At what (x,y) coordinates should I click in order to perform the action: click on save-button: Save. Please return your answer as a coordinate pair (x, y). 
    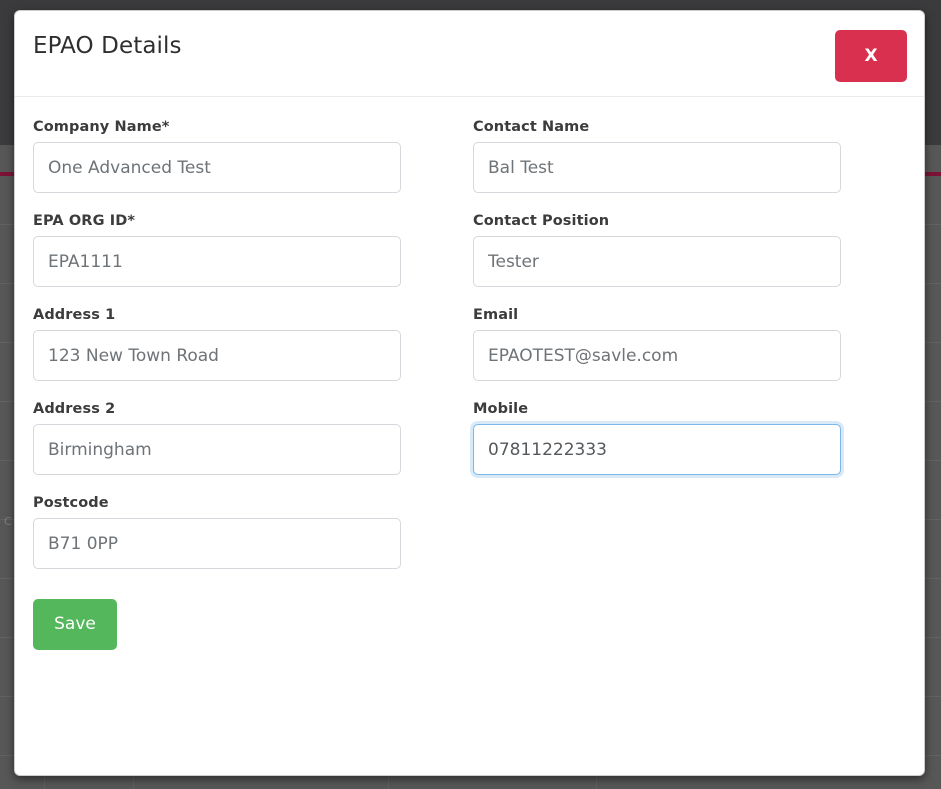
    Looking at the image, I should click on (75, 624).